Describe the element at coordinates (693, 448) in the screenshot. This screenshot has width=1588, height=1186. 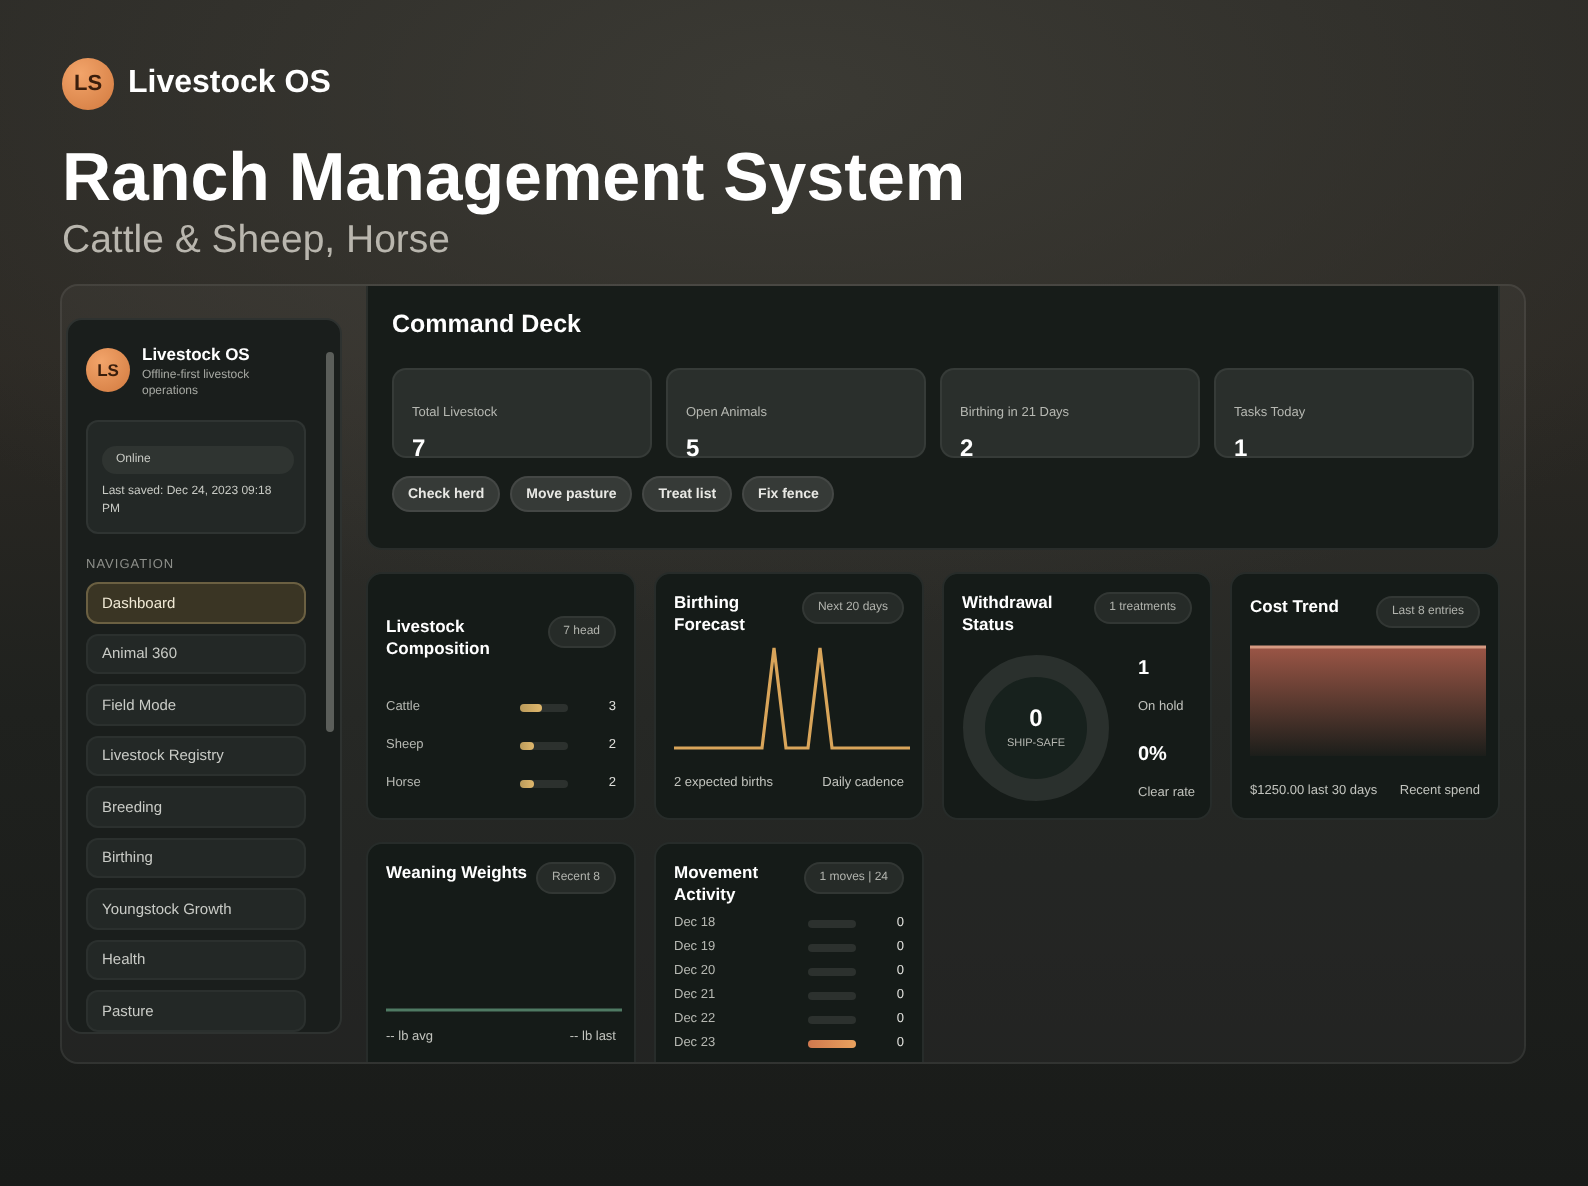
I see `stat-value: 5` at that location.